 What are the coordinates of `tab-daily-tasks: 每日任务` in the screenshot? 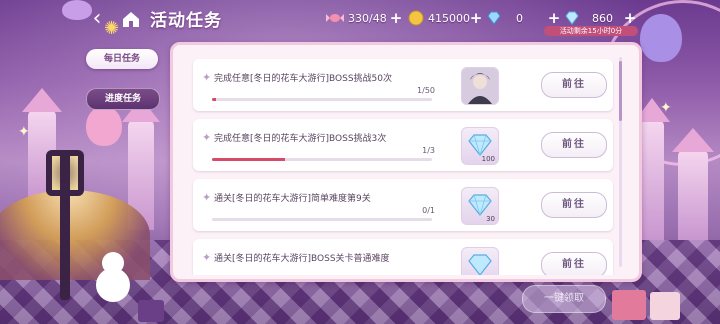 It's located at (122, 59).